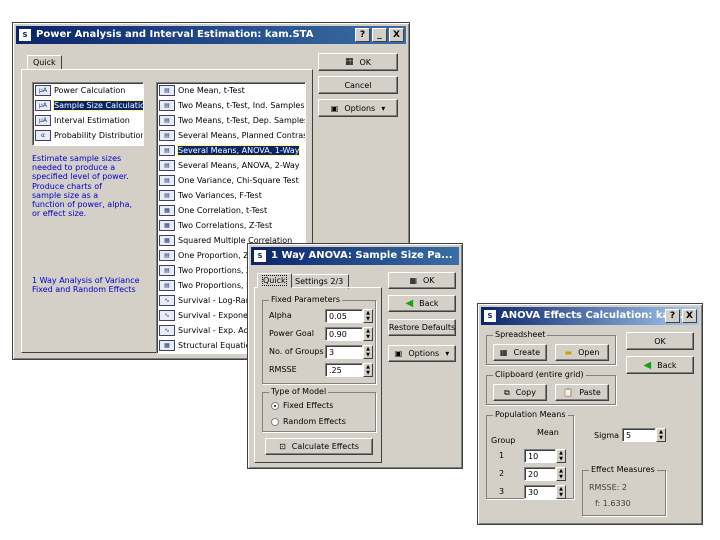 This screenshot has width=720, height=540. I want to click on groups-spinner: ▲ ▼, so click(368, 352).